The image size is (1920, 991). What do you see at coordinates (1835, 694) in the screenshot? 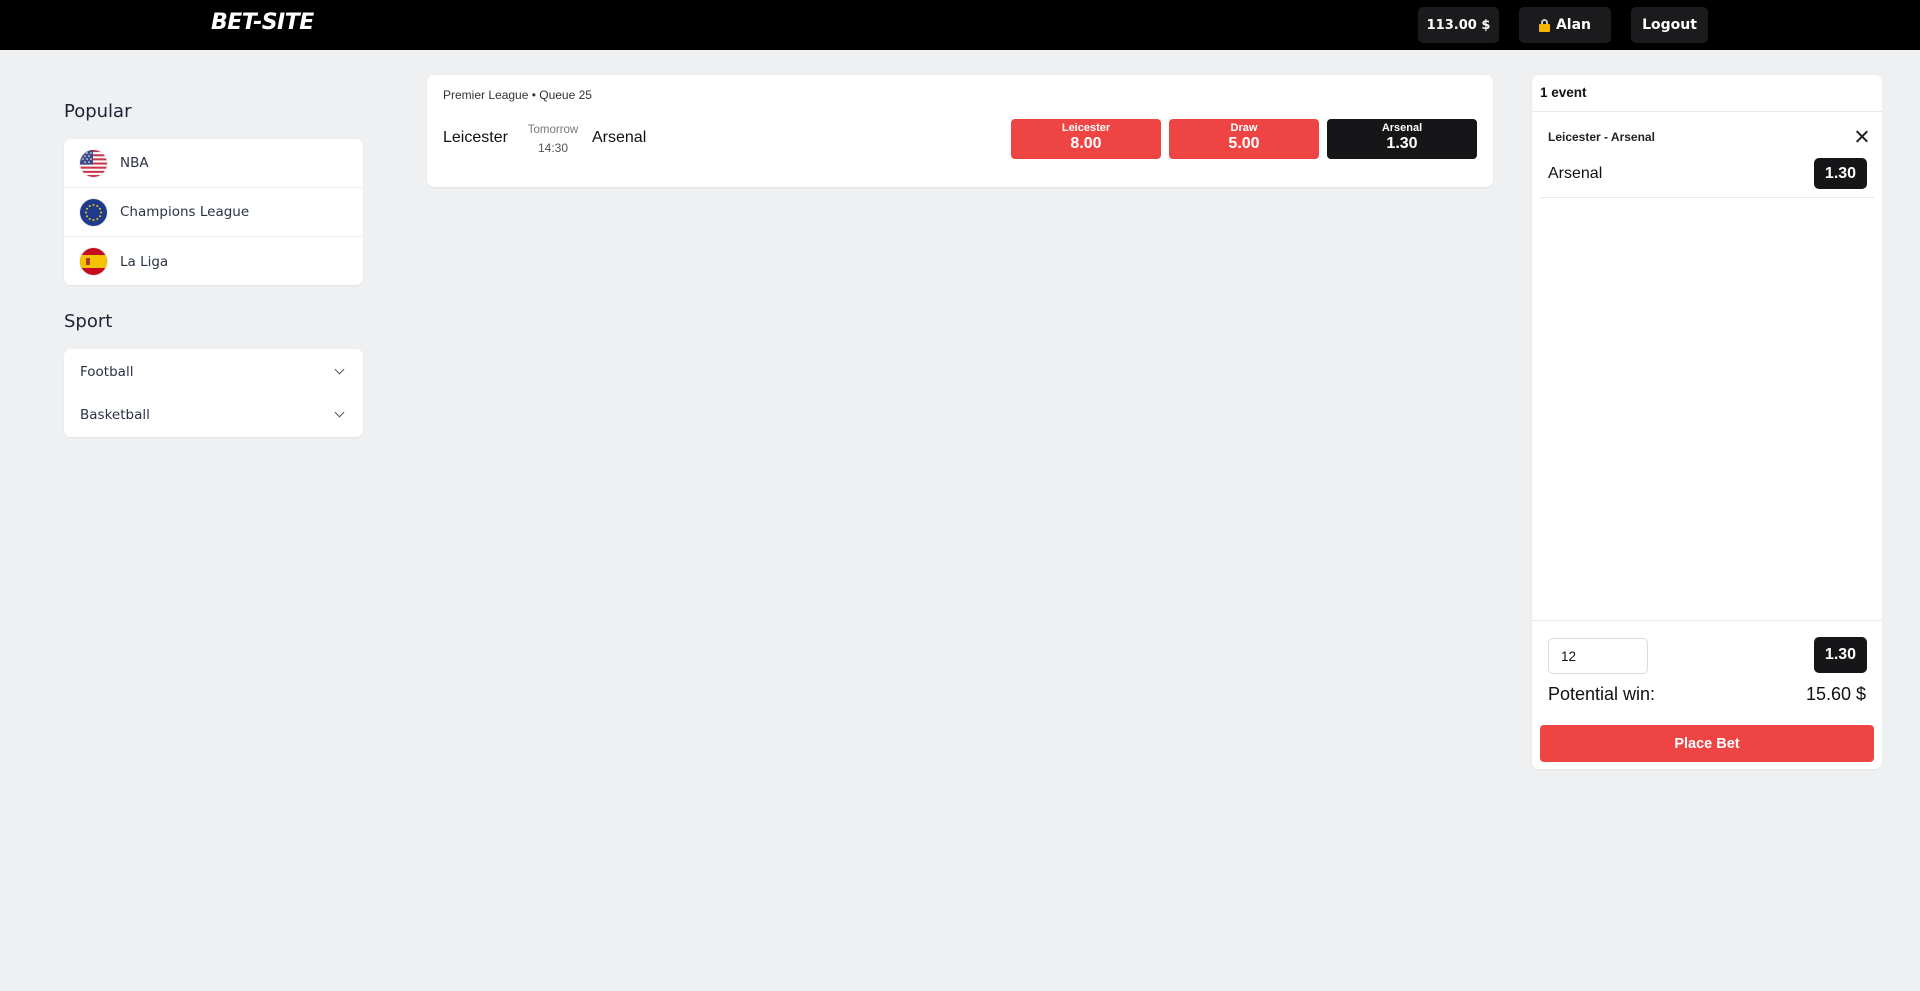
I see `potential-win-value: 15.60 $` at bounding box center [1835, 694].